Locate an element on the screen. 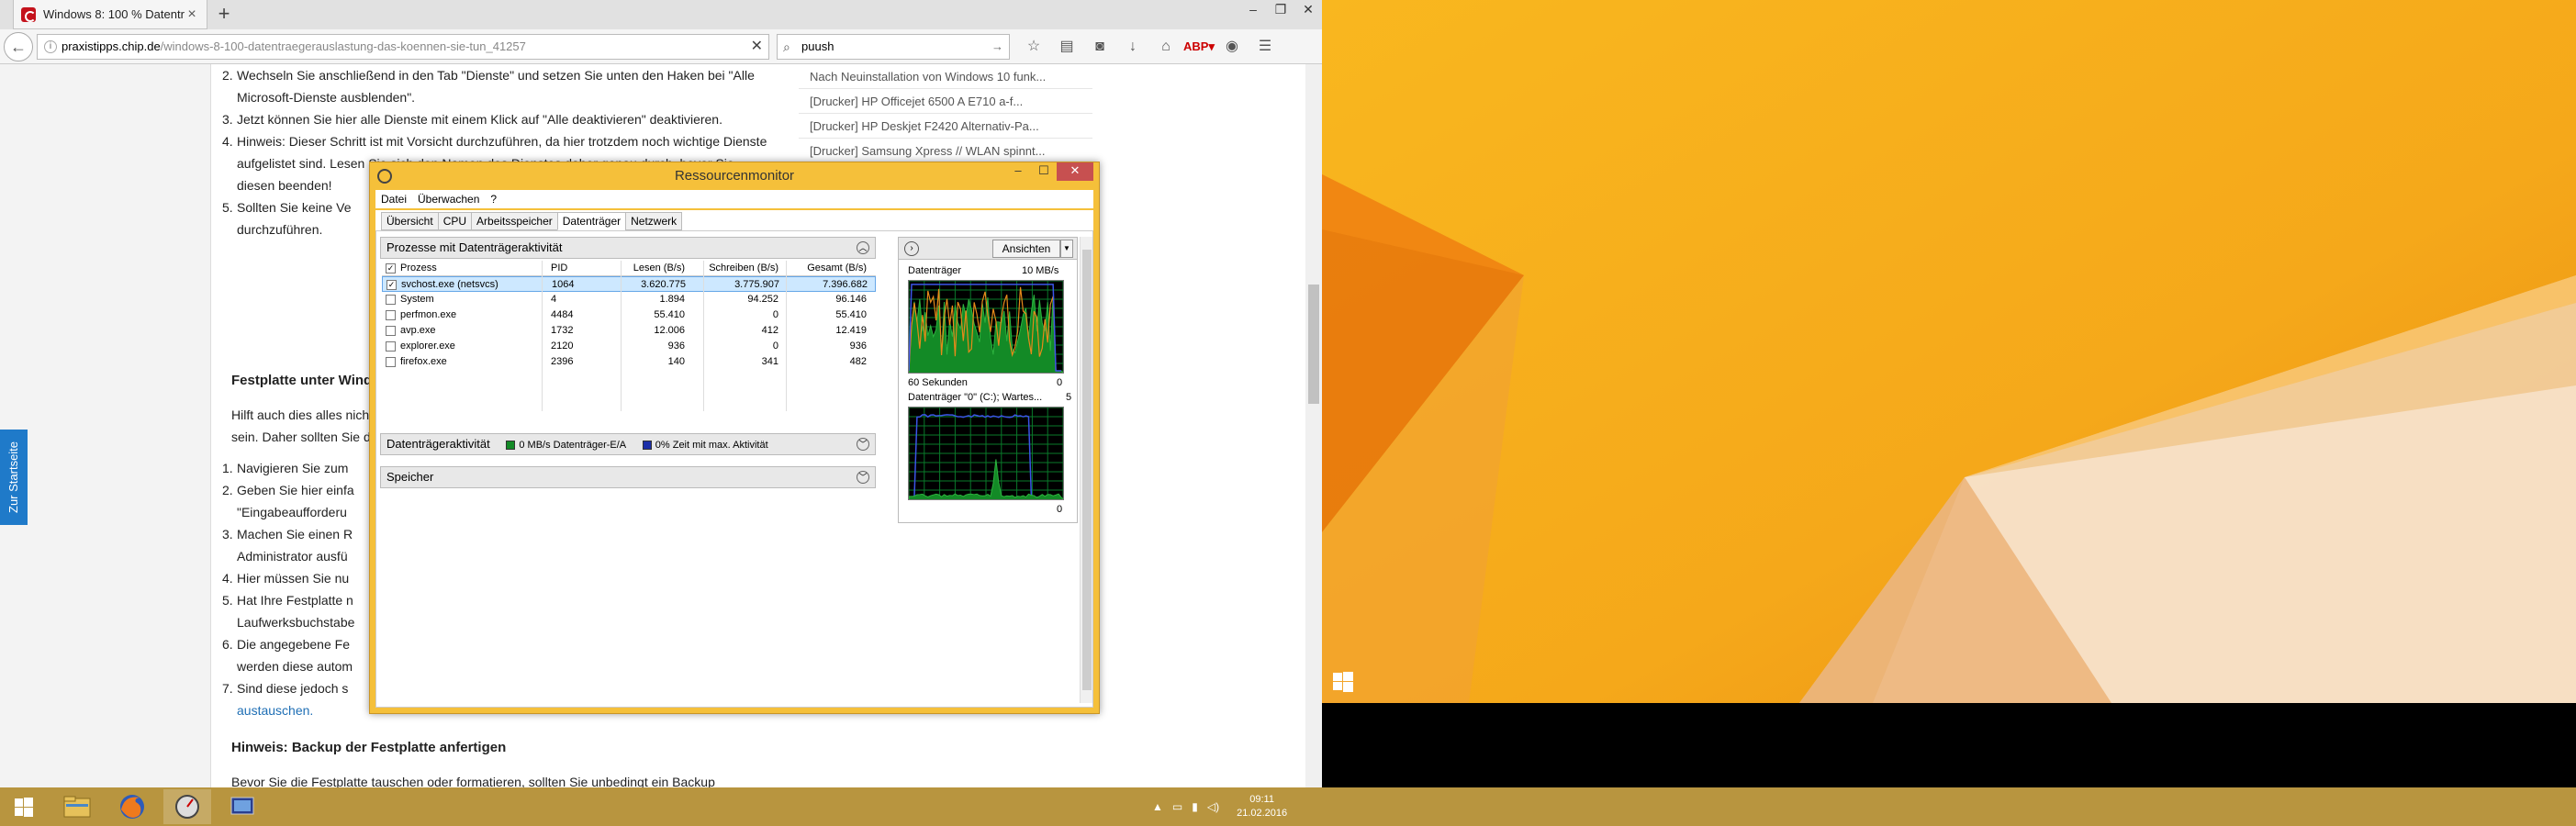 The image size is (2576, 826). home-icon: ⌂ is located at coordinates (1165, 47).